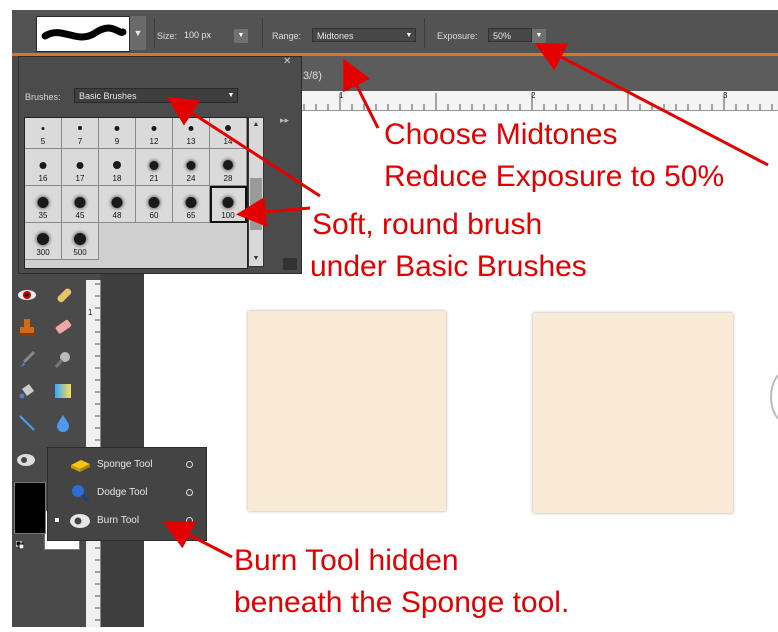  Describe the element at coordinates (651, 105) in the screenshot. I see `arrow-to-exposure` at that location.